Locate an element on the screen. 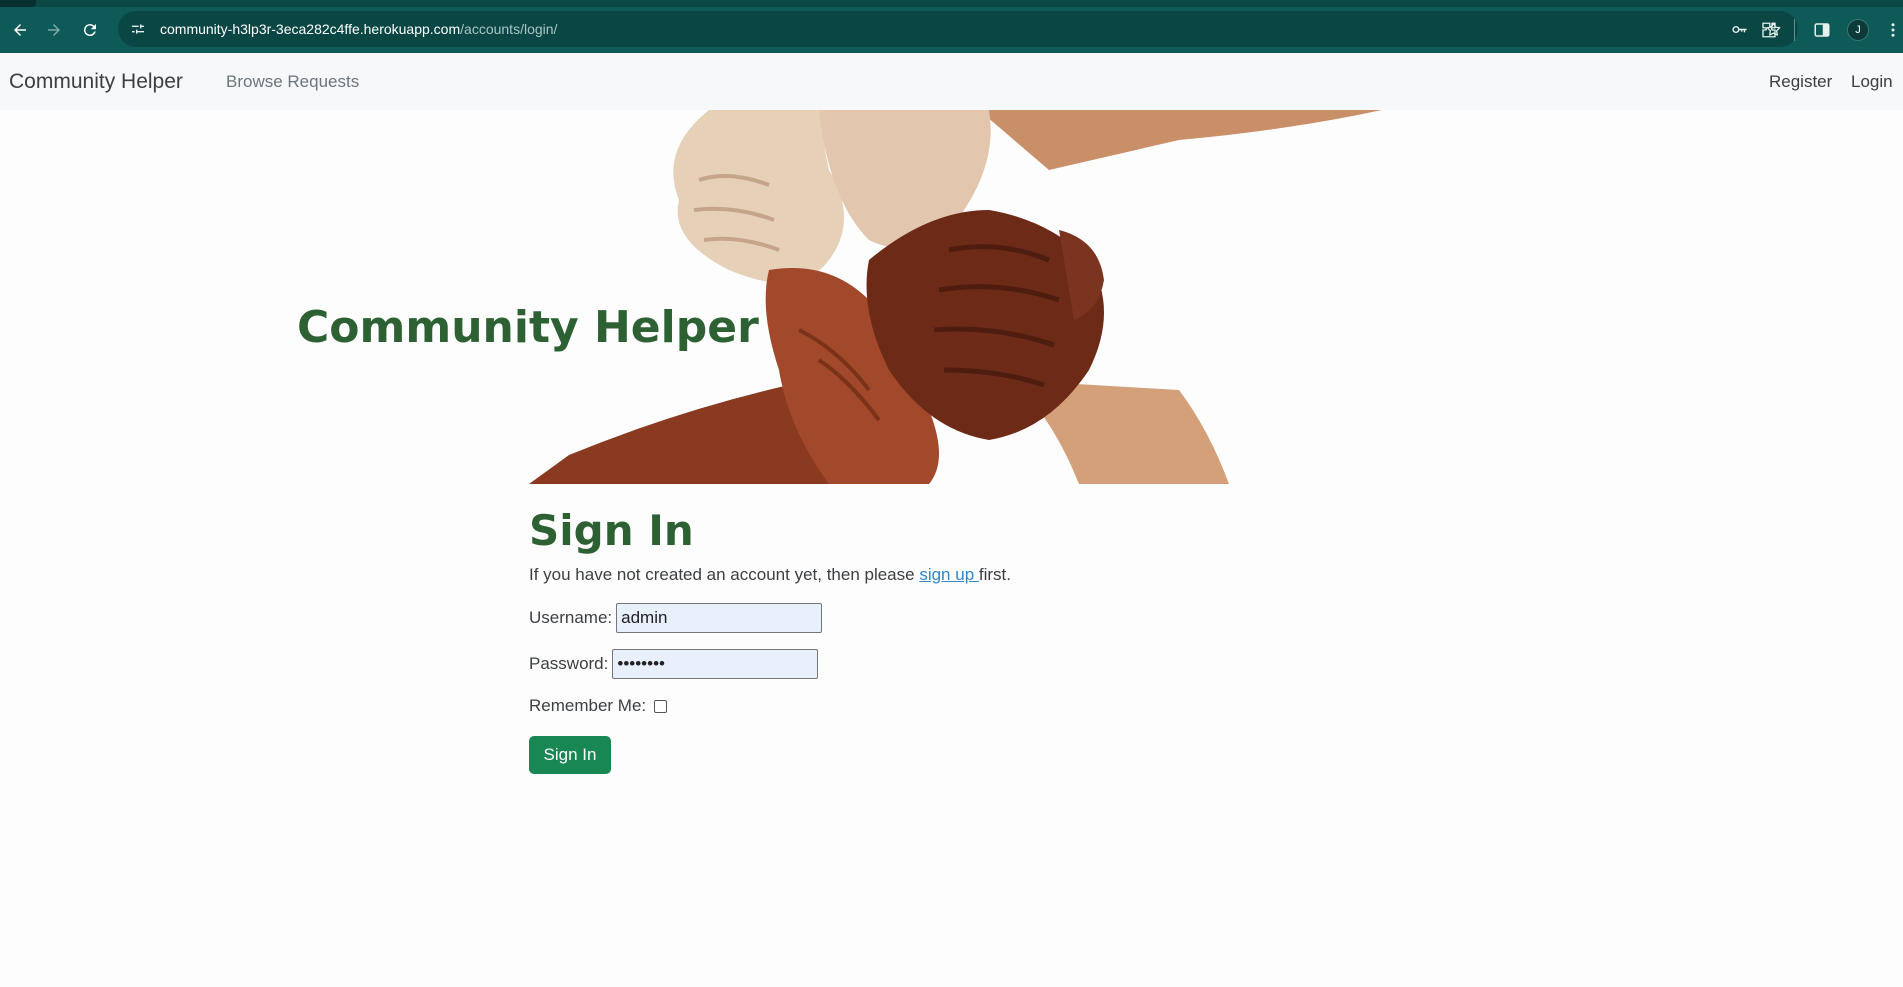 The width and height of the screenshot is (1903, 987). reload-icon is located at coordinates (89, 30).